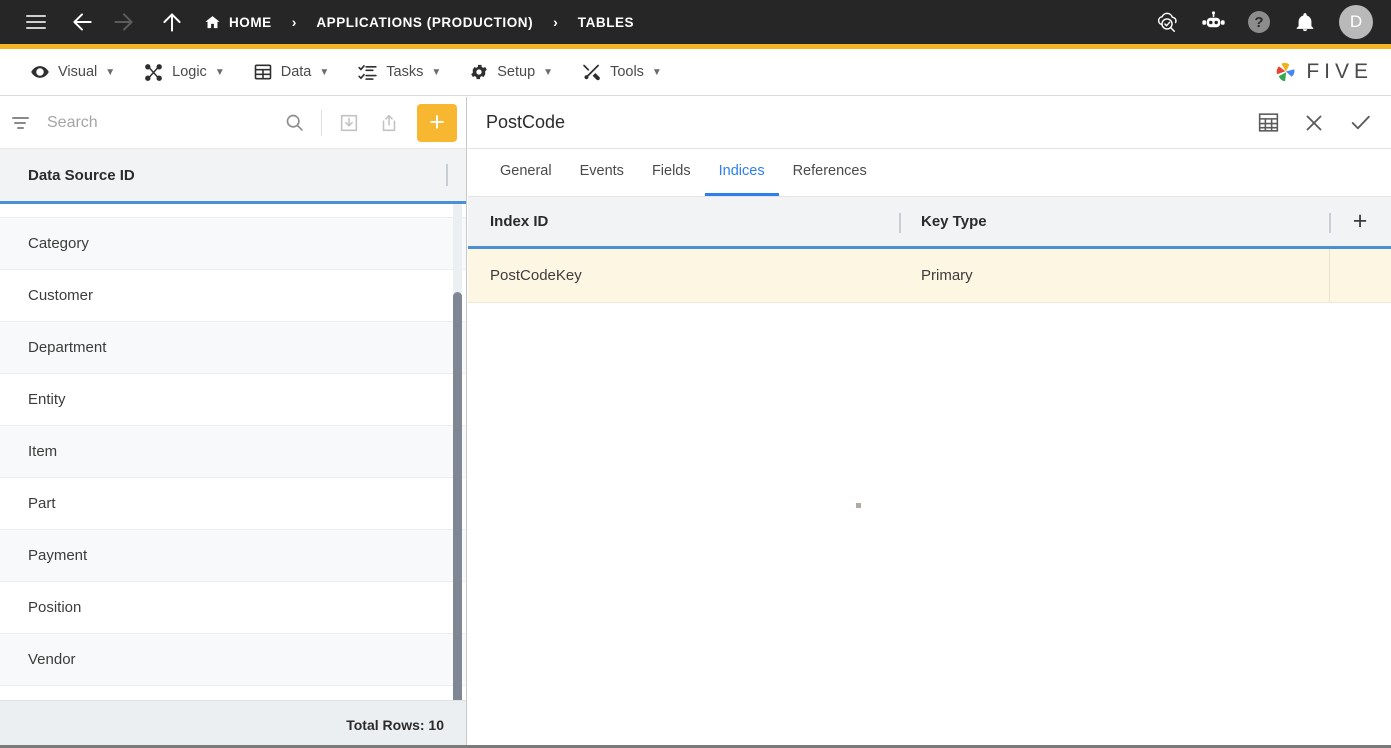 Image resolution: width=1391 pixels, height=748 pixels. I want to click on menu-item-setup: Setup ▼, so click(511, 72).